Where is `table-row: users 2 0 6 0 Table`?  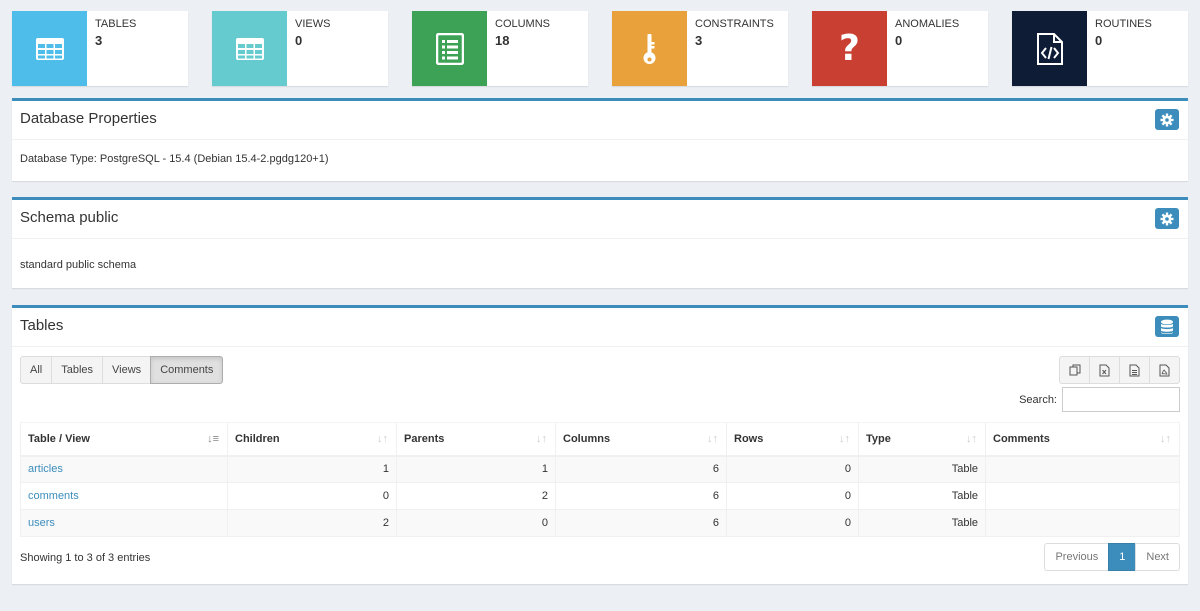 table-row: users 2 0 6 0 Table is located at coordinates (600, 523).